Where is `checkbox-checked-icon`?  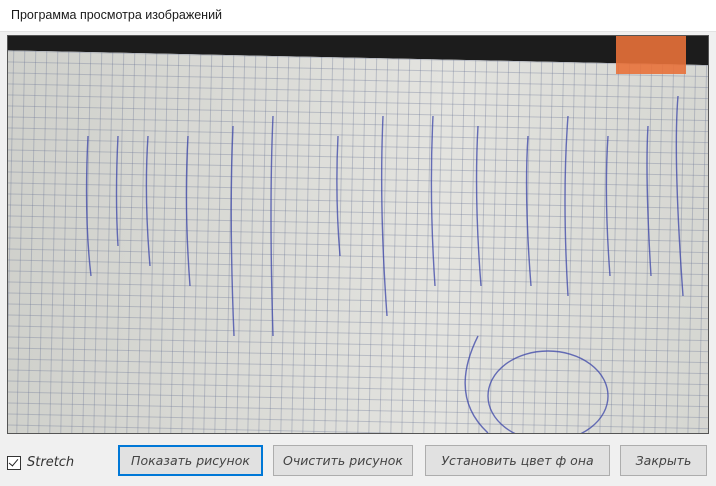
checkbox-checked-icon is located at coordinates (14, 462).